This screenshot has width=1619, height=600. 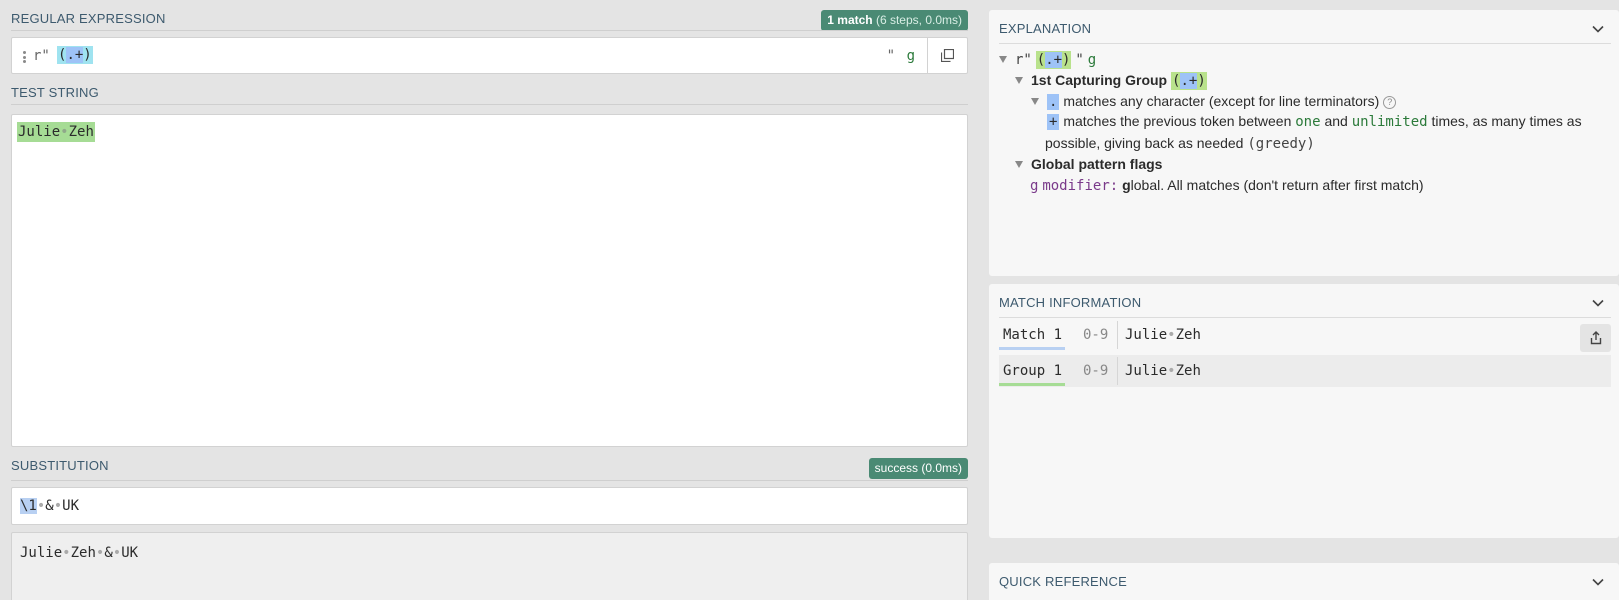 I want to click on plus-description-1: matches the previous token between, so click(x=1177, y=121).